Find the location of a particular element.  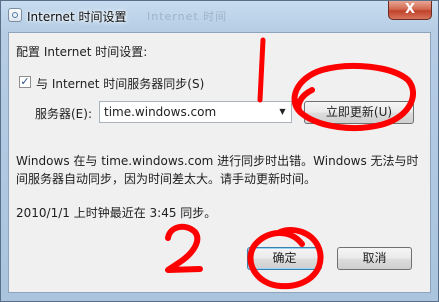

update-now-button: 立即更新(U) is located at coordinates (359, 112).